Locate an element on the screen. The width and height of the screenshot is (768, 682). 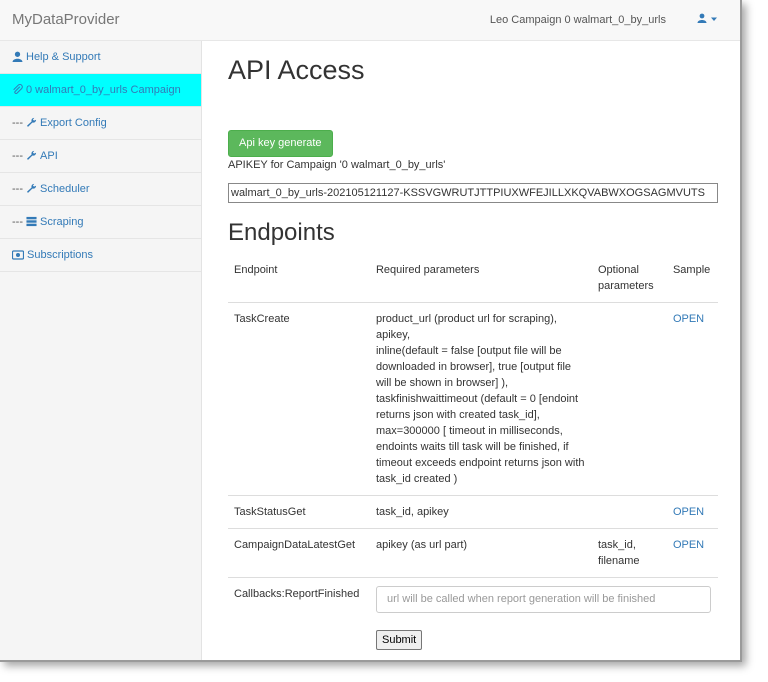
required-params: task_id, apikey is located at coordinates (480, 512).